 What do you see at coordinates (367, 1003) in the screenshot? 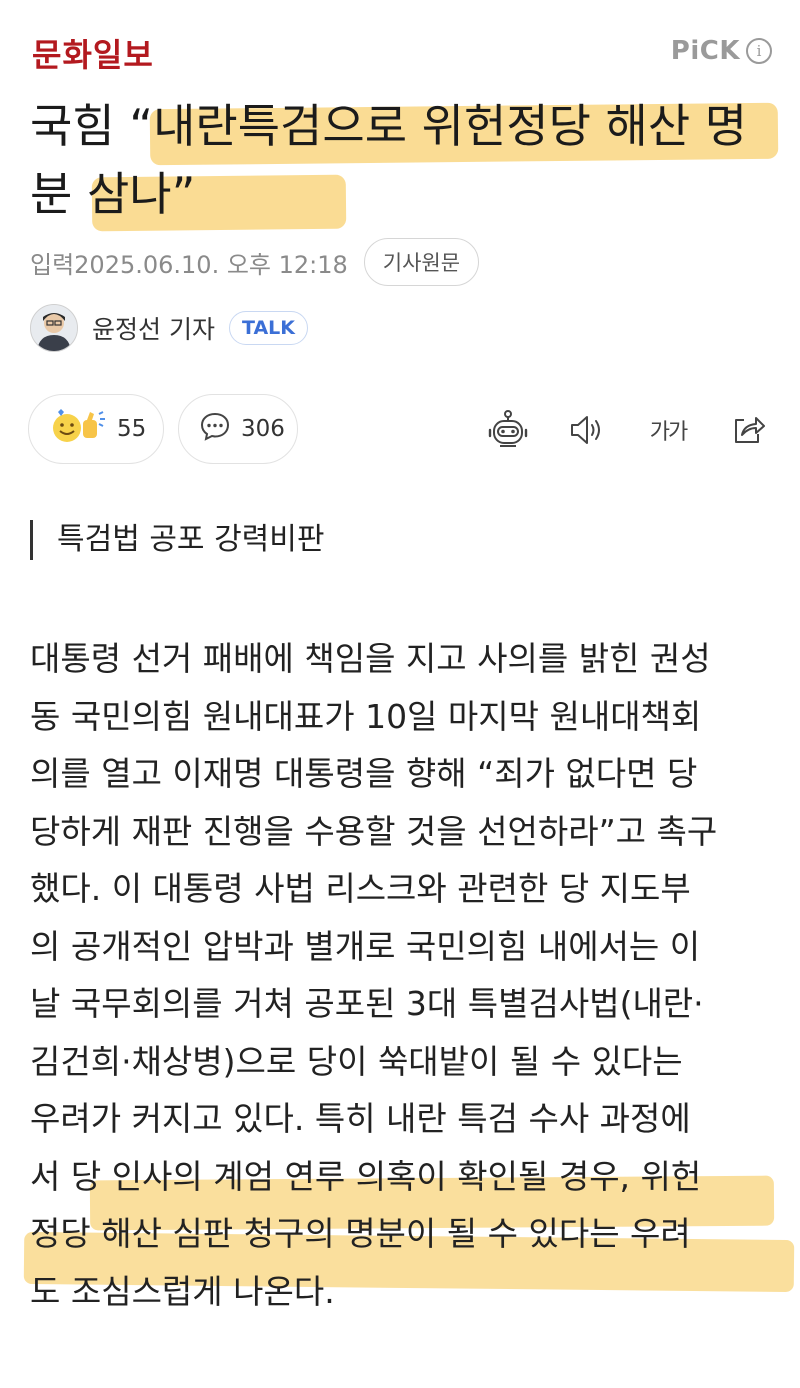
I see `body-line: 날 국무회의를 거쳐 공포된 3대 특별검사법(내란·` at bounding box center [367, 1003].